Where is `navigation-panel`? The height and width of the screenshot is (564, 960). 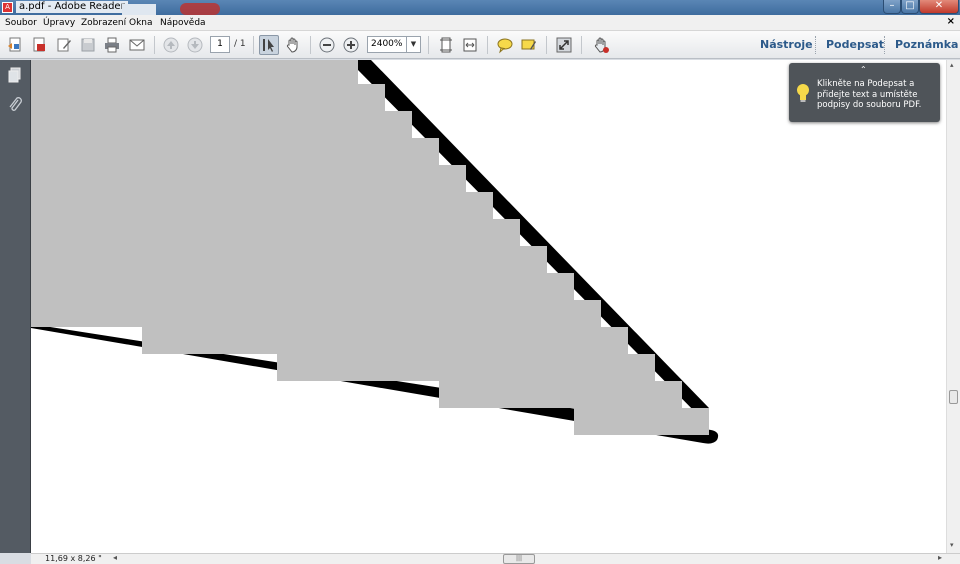
navigation-panel is located at coordinates (15, 306).